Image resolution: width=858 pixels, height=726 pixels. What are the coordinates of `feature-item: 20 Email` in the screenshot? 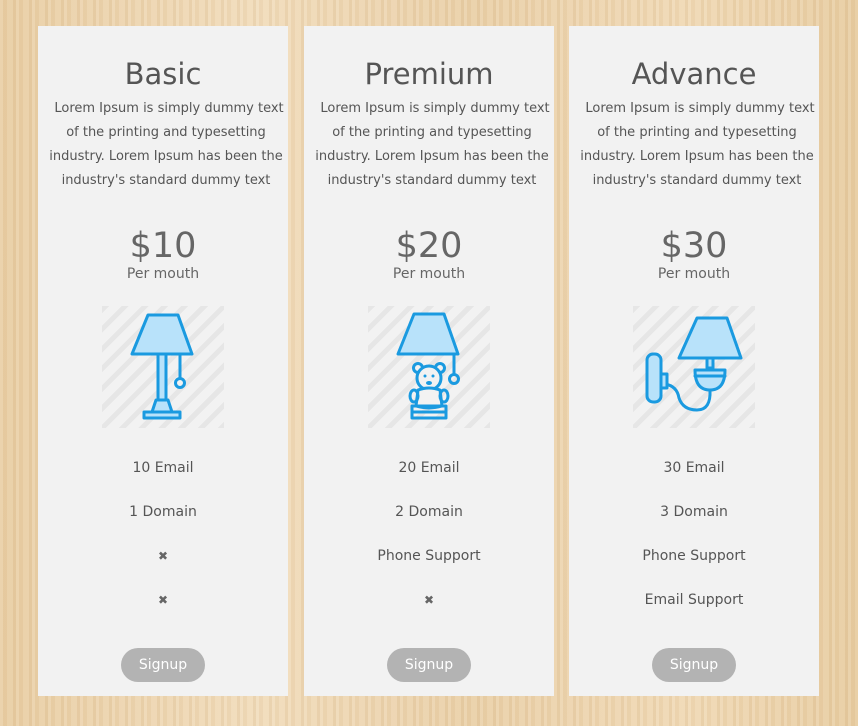 It's located at (429, 468).